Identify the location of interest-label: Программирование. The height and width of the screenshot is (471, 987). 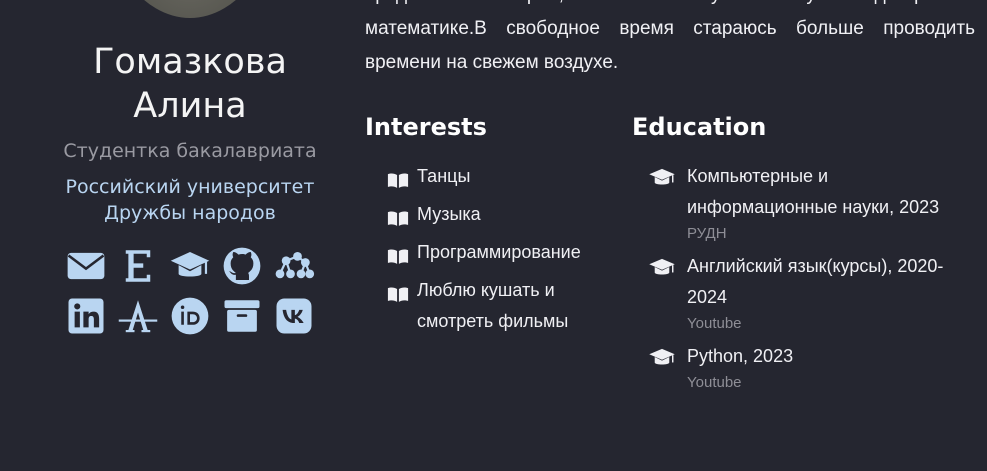
(499, 252).